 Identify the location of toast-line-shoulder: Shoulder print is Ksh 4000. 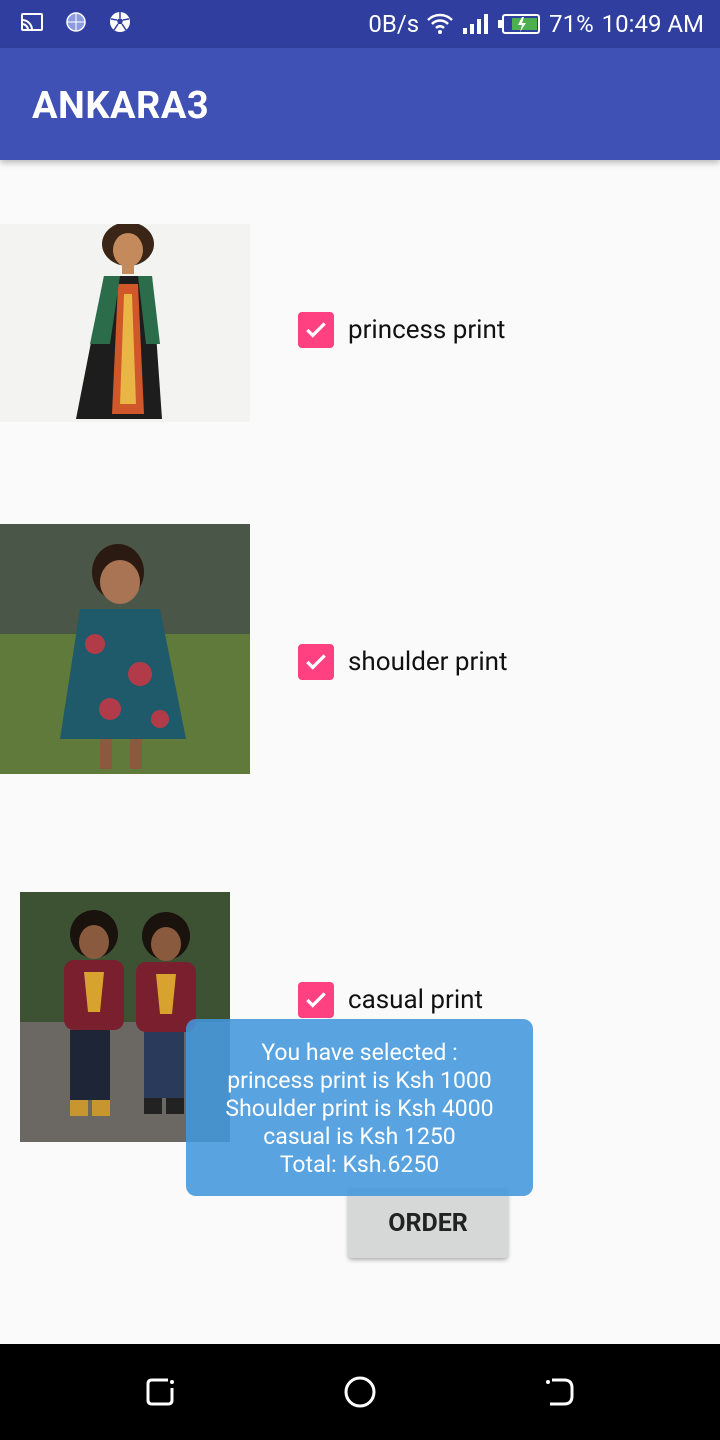
(359, 1108).